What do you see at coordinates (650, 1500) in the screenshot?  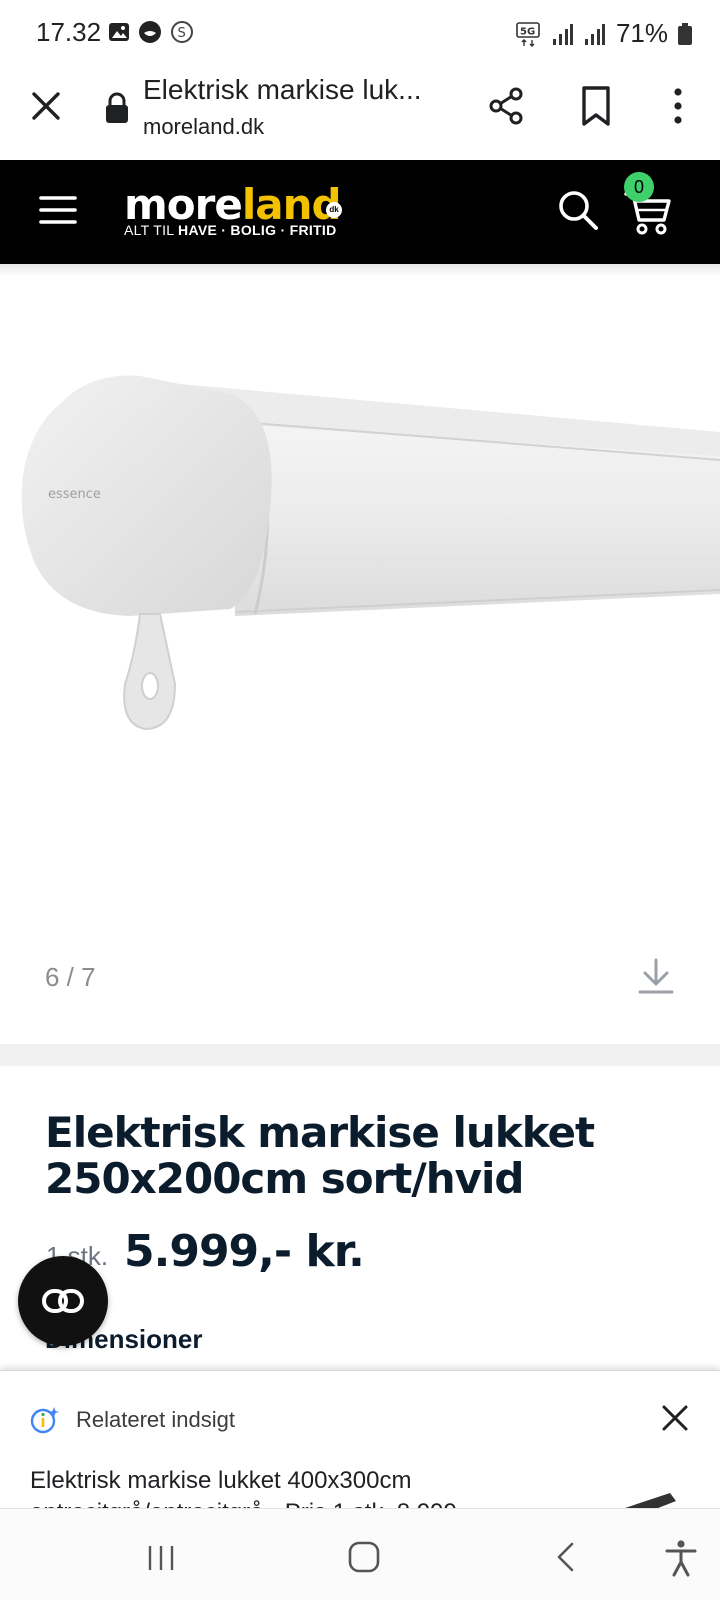 I see `insight-thumbnail` at bounding box center [650, 1500].